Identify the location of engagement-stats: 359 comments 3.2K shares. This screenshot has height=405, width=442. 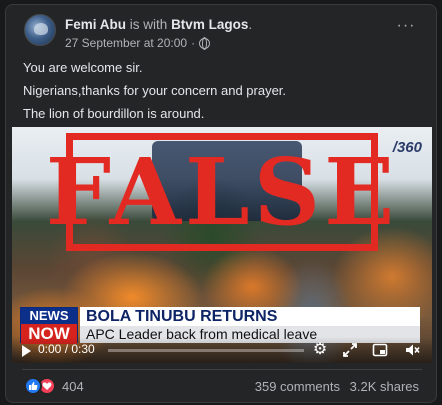
(337, 386).